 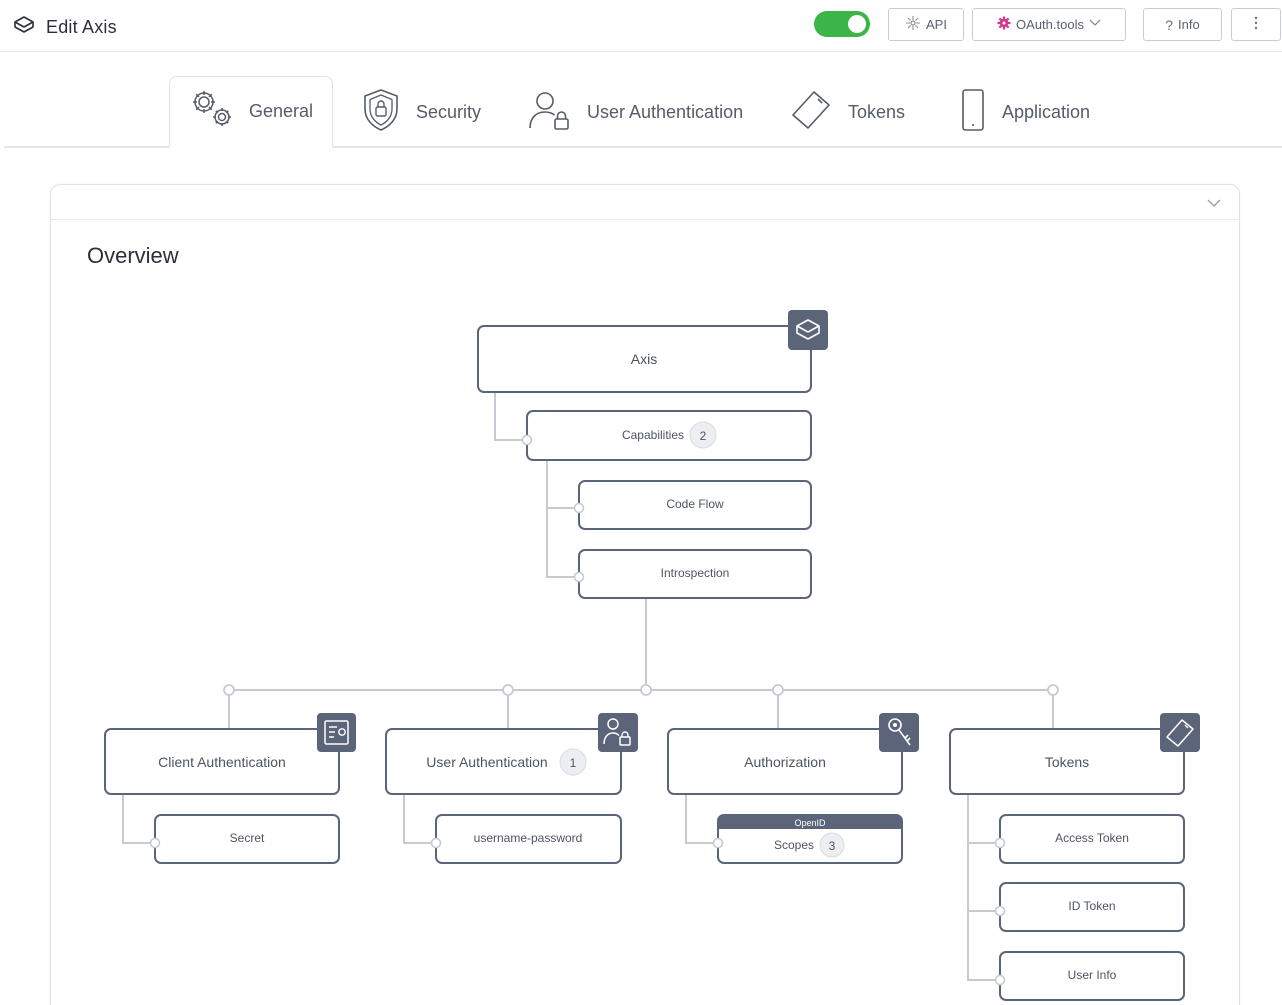 I want to click on client-auth-icon, so click(x=336, y=732).